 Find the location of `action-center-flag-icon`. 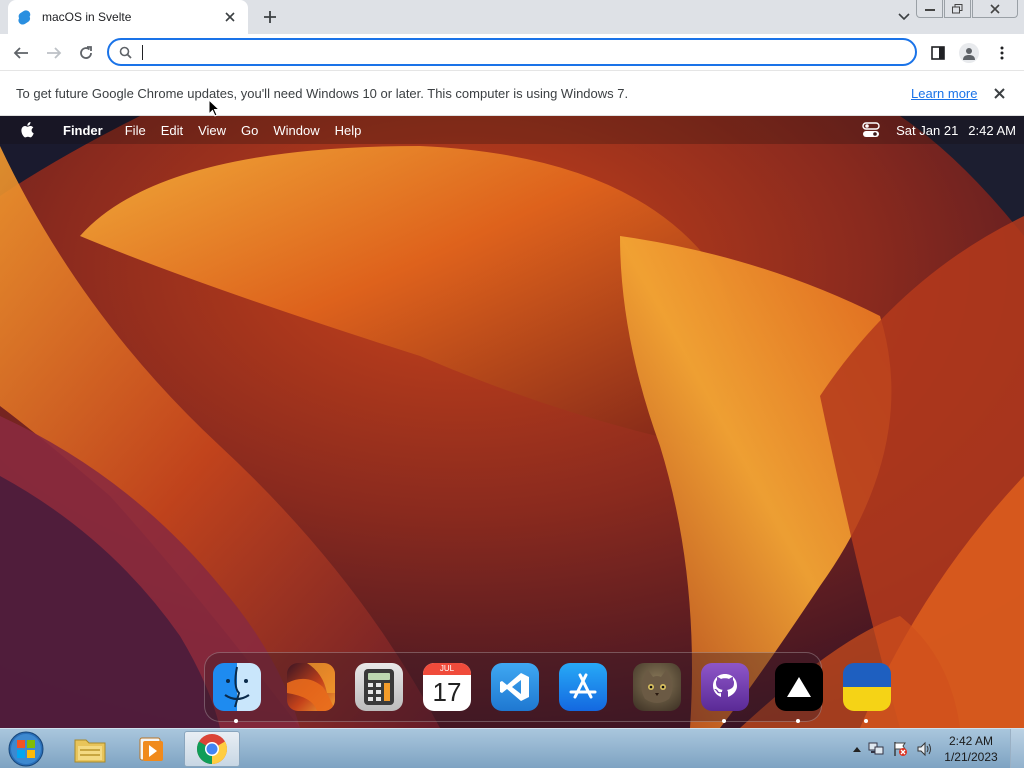

action-center-flag-icon is located at coordinates (900, 749).